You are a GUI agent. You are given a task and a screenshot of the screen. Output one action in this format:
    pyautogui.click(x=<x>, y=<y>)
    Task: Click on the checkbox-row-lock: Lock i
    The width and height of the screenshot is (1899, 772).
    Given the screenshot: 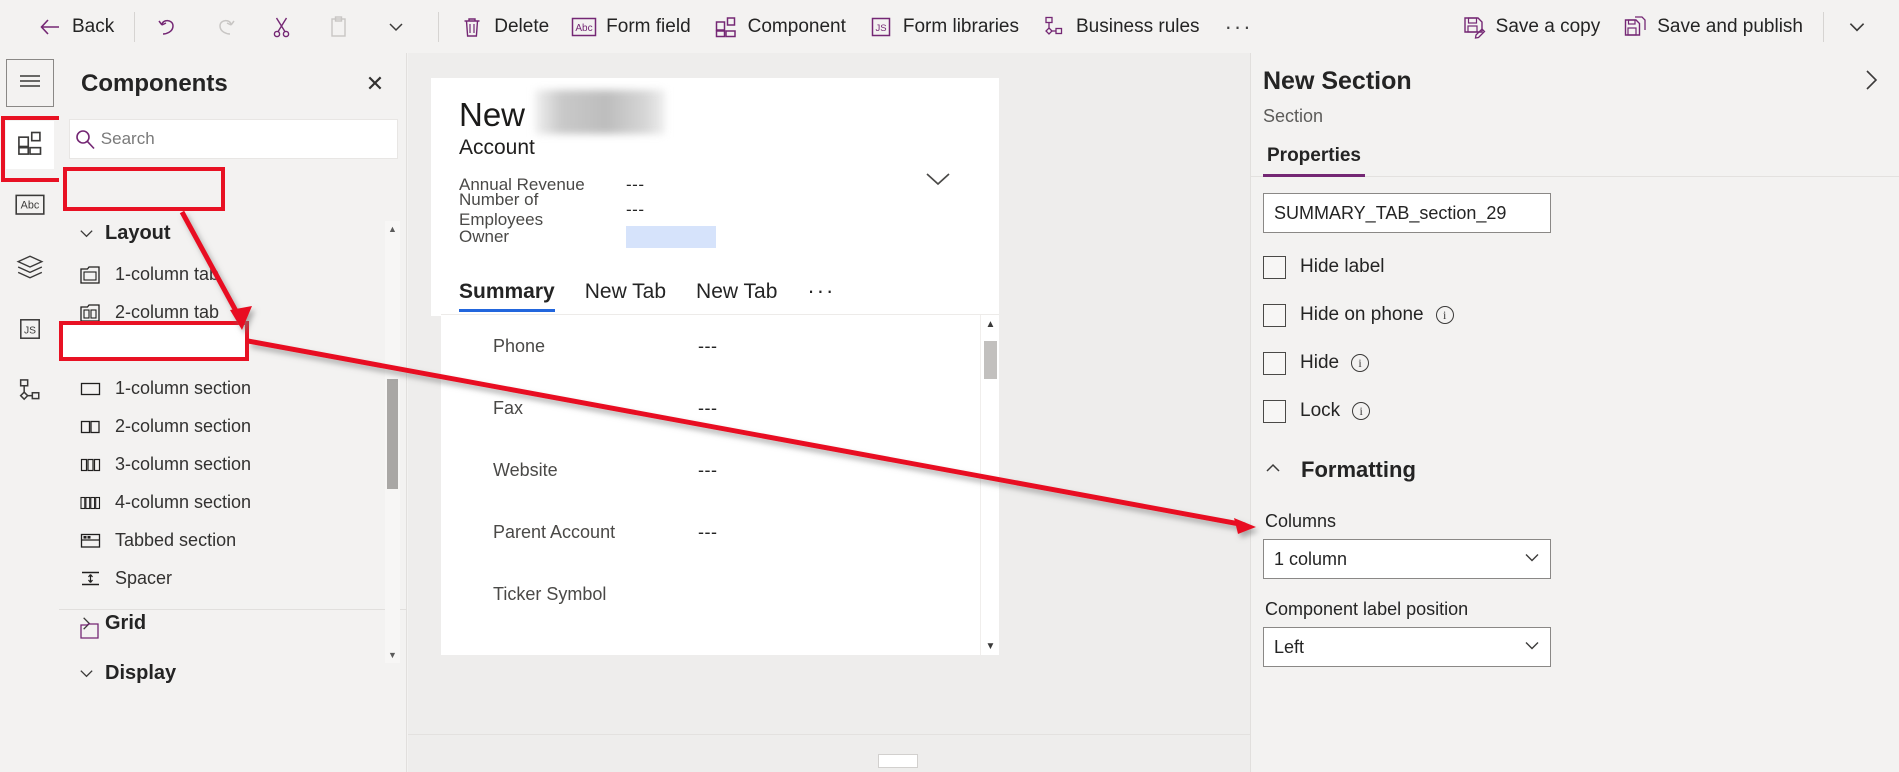 What is the action you would take?
    pyautogui.click(x=1572, y=411)
    